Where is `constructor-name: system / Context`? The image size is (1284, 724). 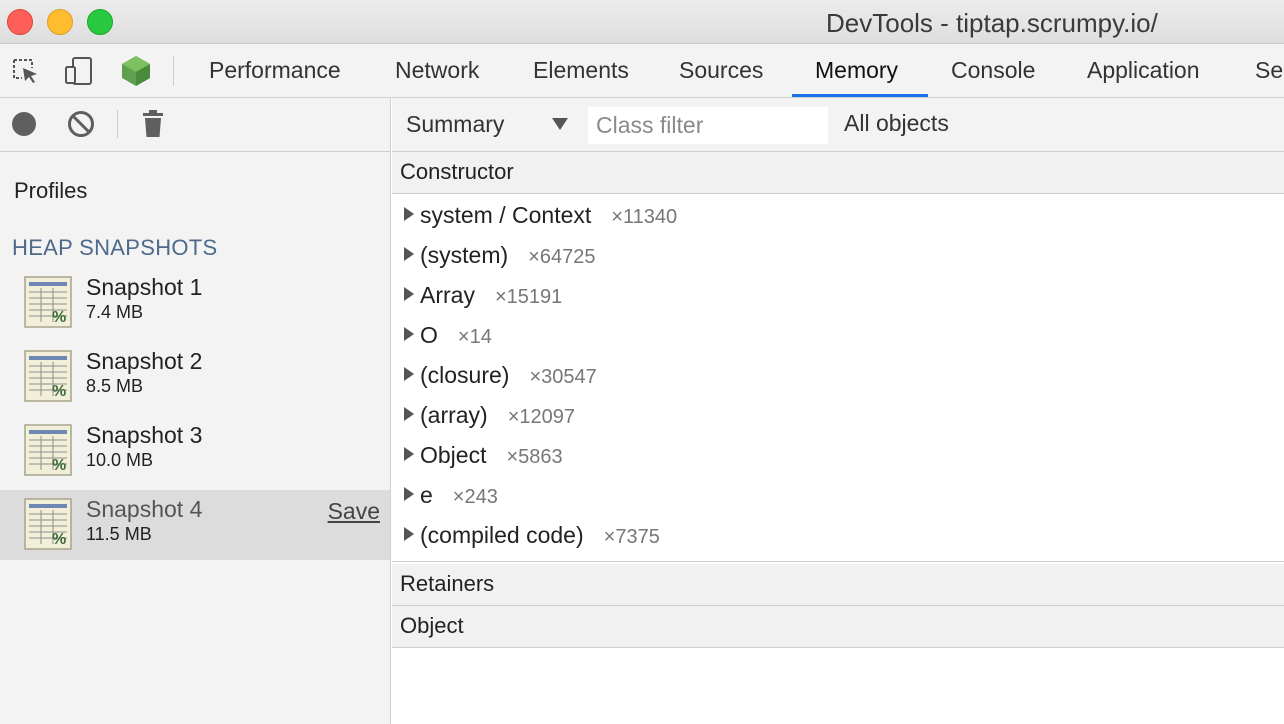 constructor-name: system / Context is located at coordinates (506, 215).